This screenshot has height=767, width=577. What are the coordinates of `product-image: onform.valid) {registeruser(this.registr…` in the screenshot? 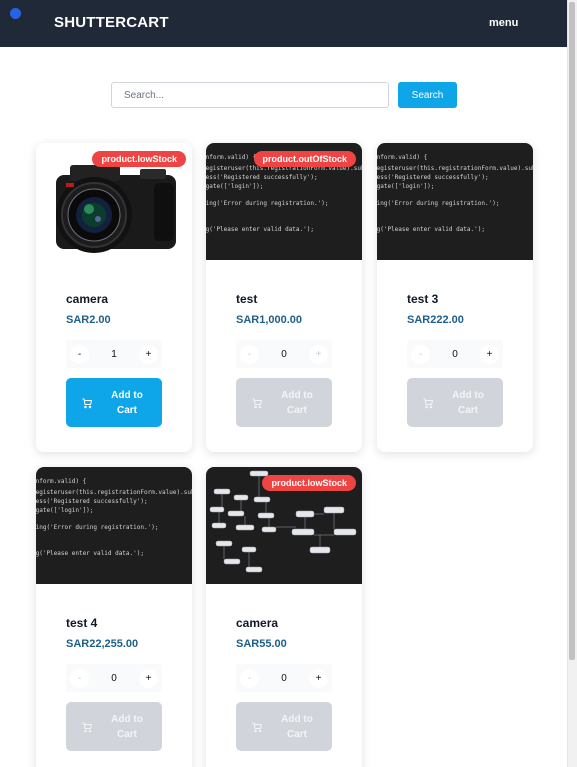 It's located at (284, 201).